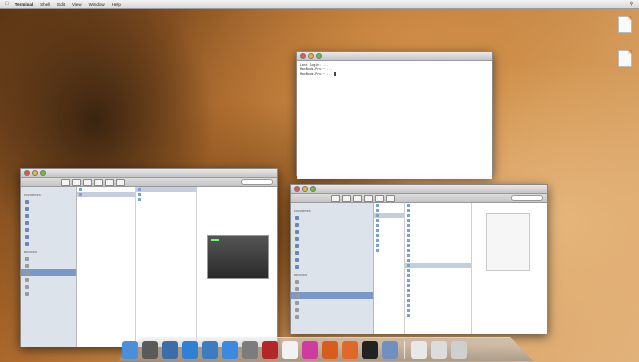 The height and width of the screenshot is (362, 639). What do you see at coordinates (210, 350) in the screenshot?
I see `mail-icon` at bounding box center [210, 350].